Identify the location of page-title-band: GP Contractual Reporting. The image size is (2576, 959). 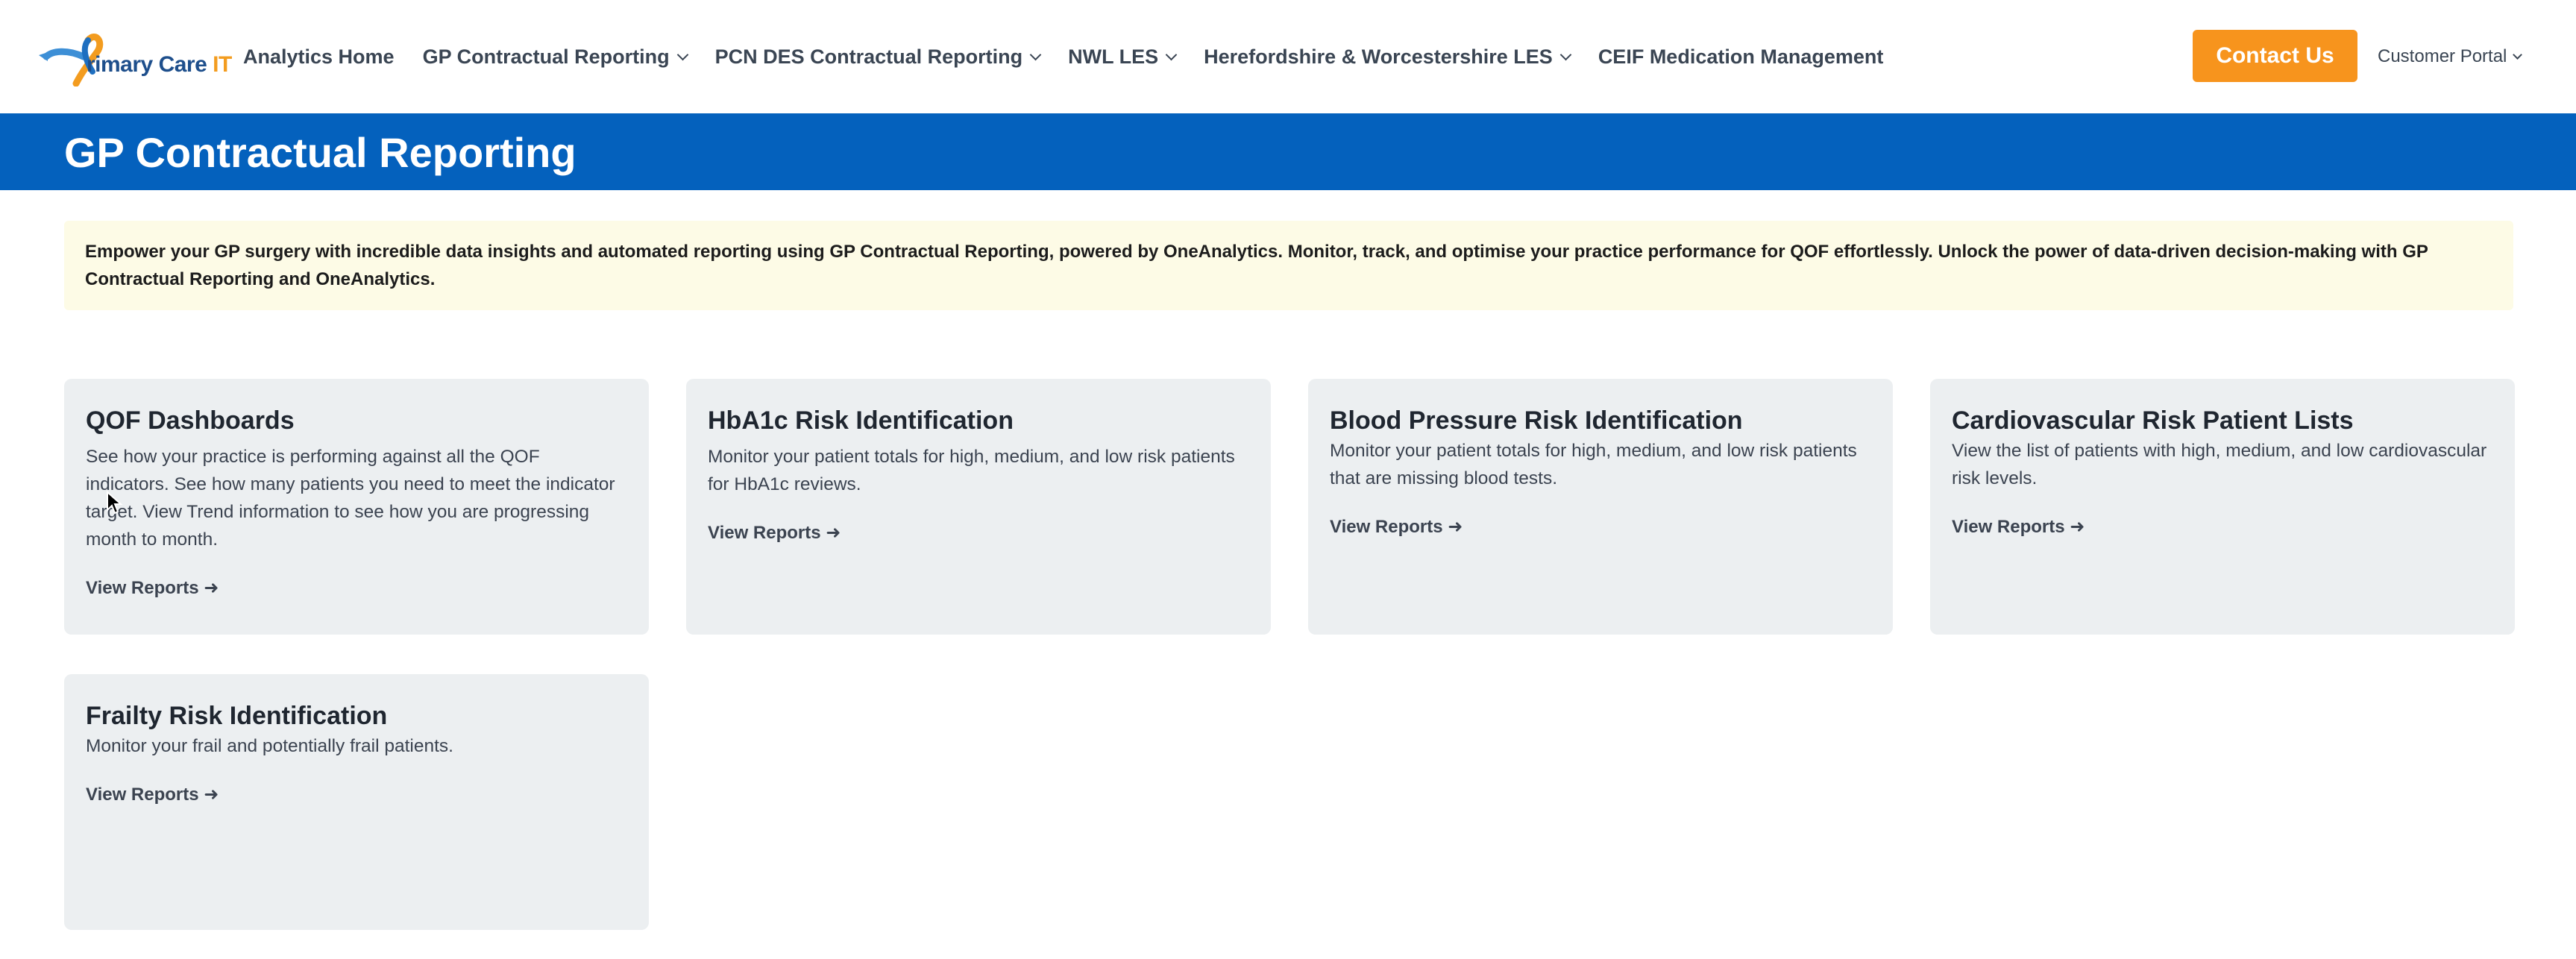
(1288, 151).